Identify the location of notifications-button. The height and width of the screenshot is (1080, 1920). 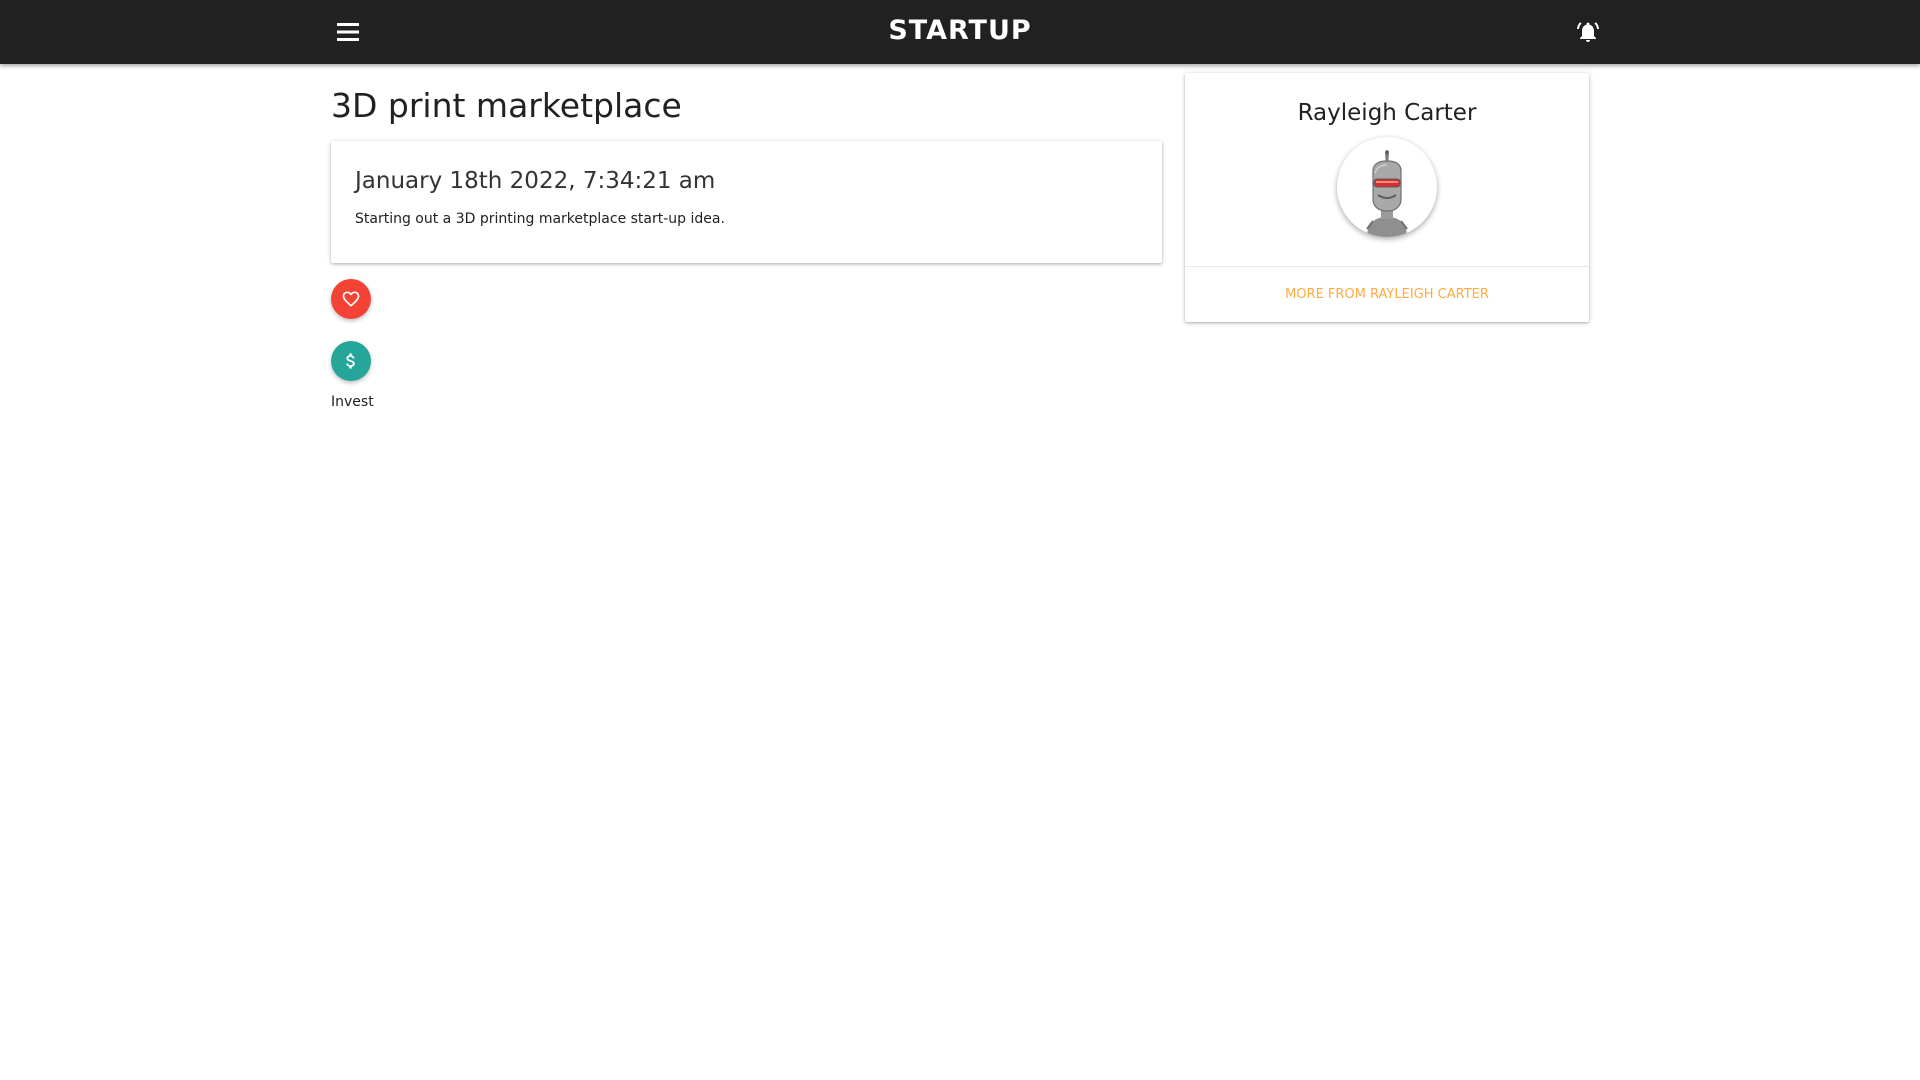
(1588, 32).